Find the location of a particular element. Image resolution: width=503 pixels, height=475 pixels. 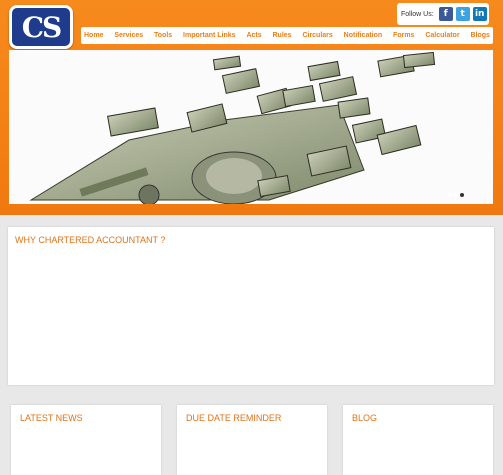

linkedin-icon: in is located at coordinates (479, 14).